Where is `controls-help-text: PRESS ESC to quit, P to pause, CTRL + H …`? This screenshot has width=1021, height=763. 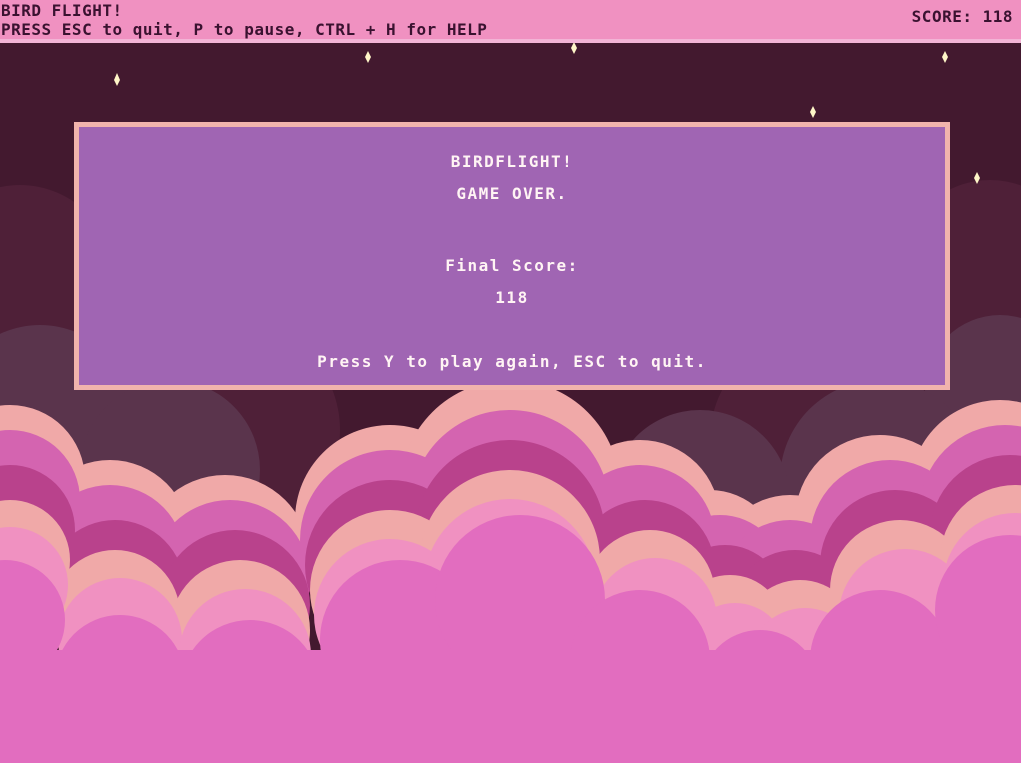 controls-help-text: PRESS ESC to quit, P to pause, CTRL + H … is located at coordinates (244, 29).